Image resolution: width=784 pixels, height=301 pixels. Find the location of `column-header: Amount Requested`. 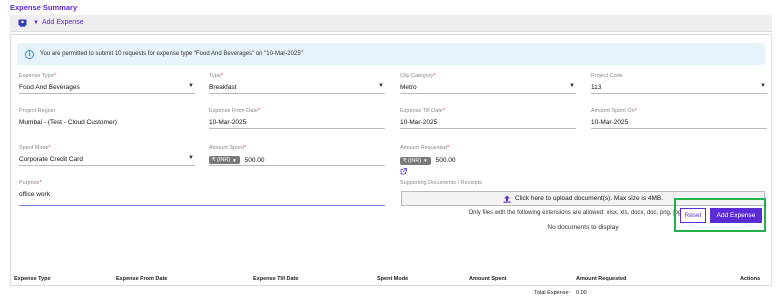

column-header: Amount Requested is located at coordinates (601, 279).